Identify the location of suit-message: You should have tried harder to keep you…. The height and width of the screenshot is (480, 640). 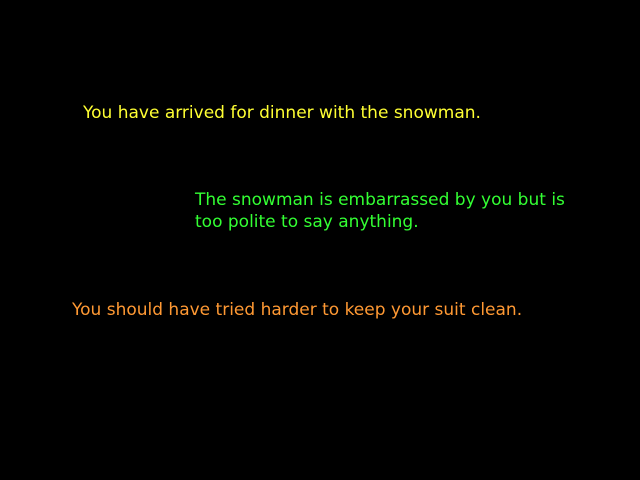
(297, 310).